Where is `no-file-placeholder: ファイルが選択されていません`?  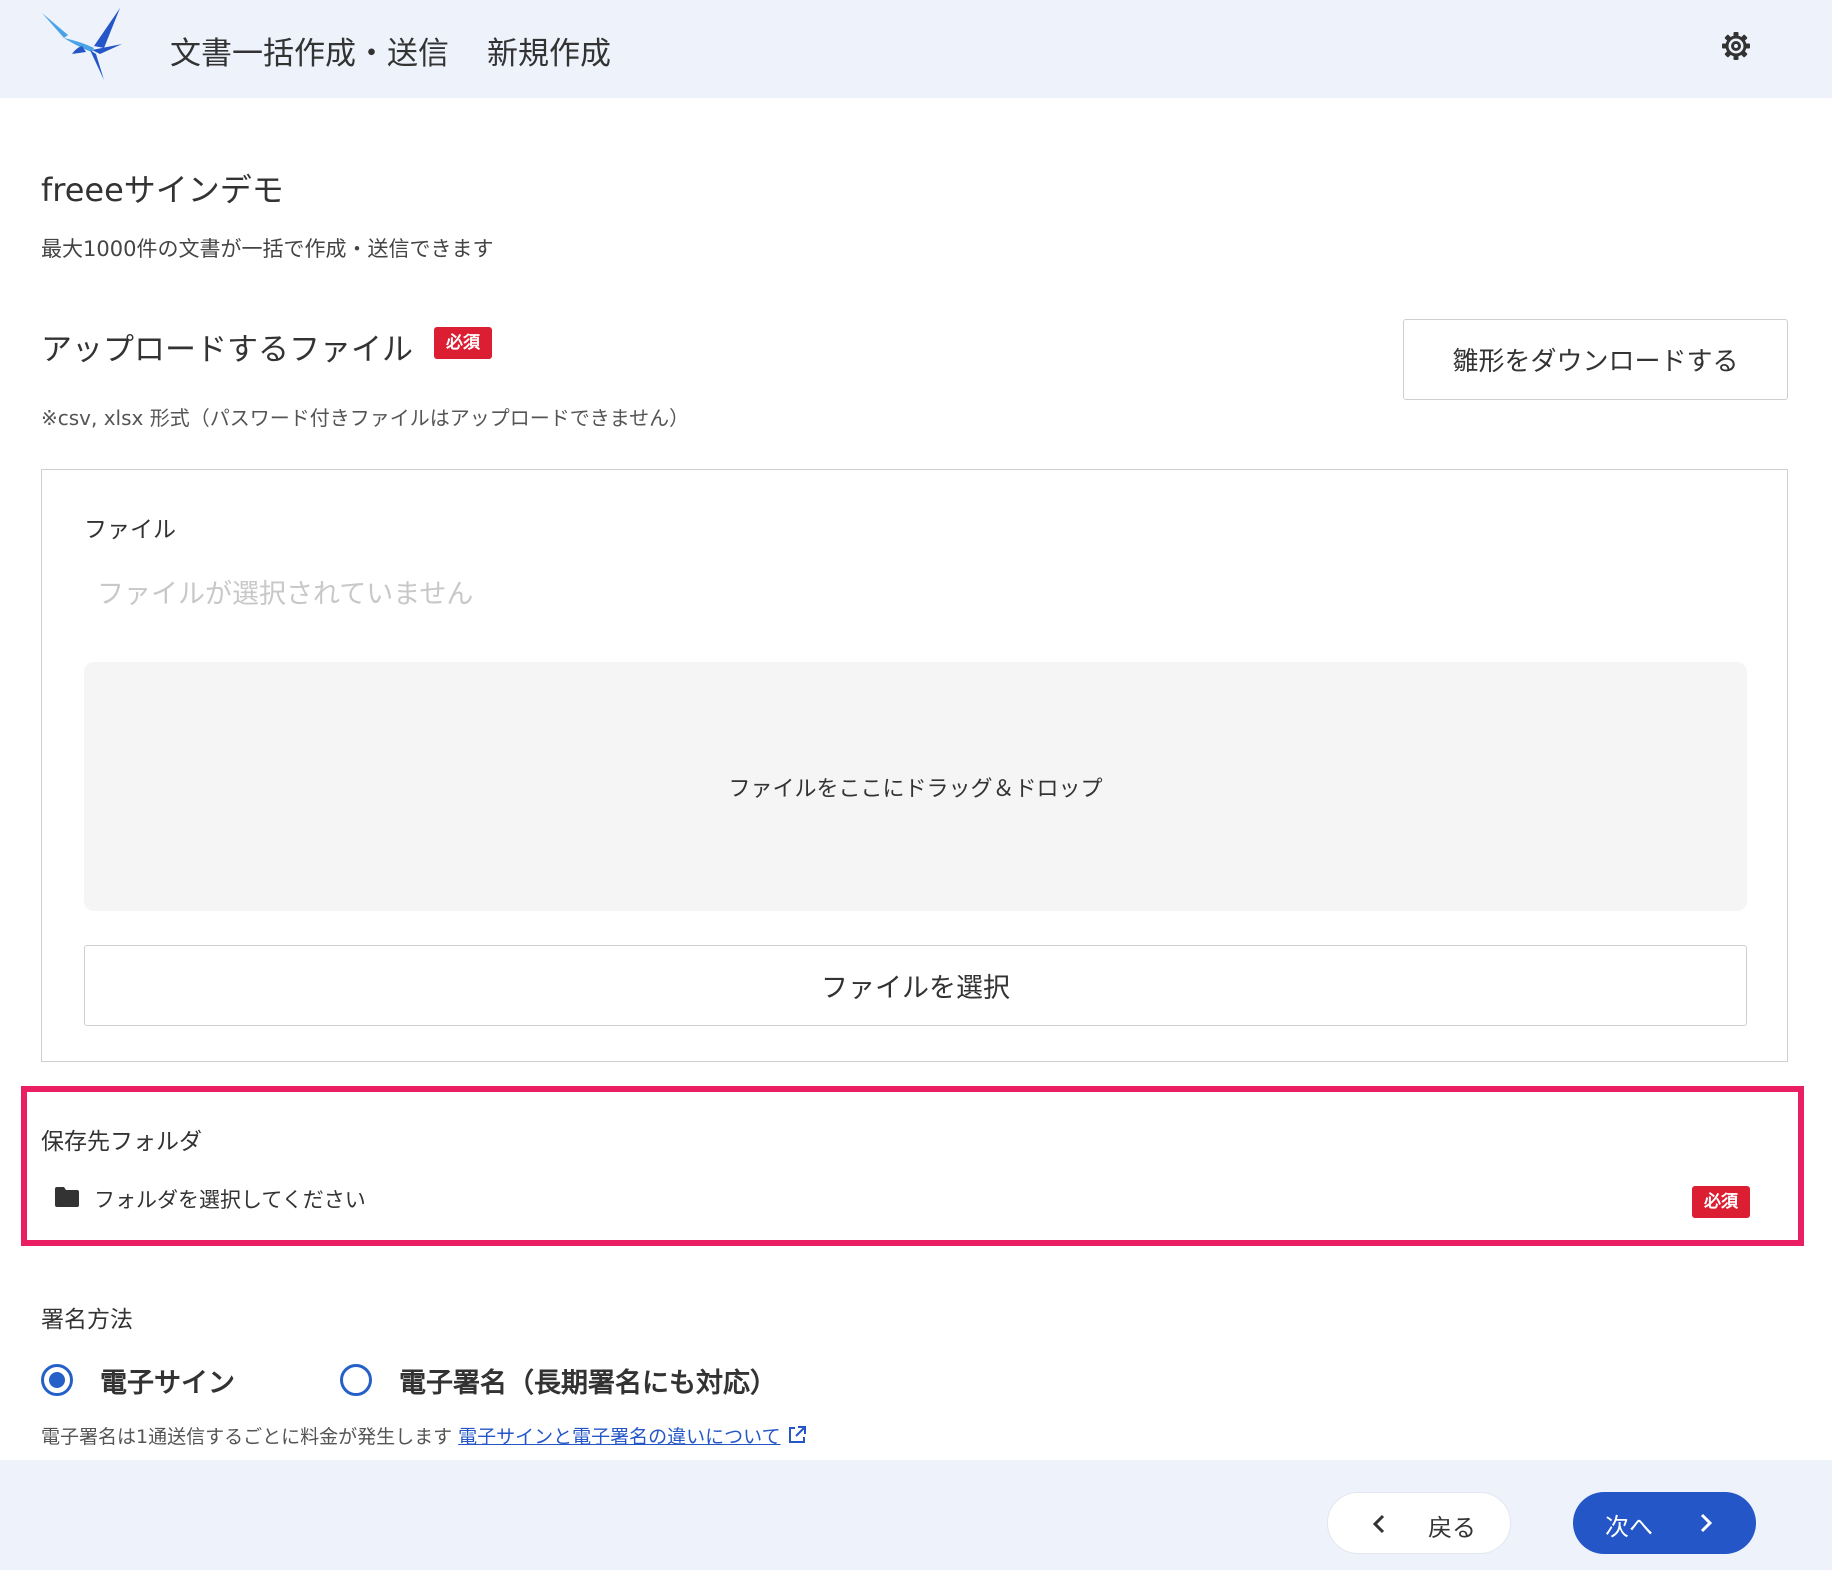
no-file-placeholder: ファイルが選択されていません is located at coordinates (285, 594).